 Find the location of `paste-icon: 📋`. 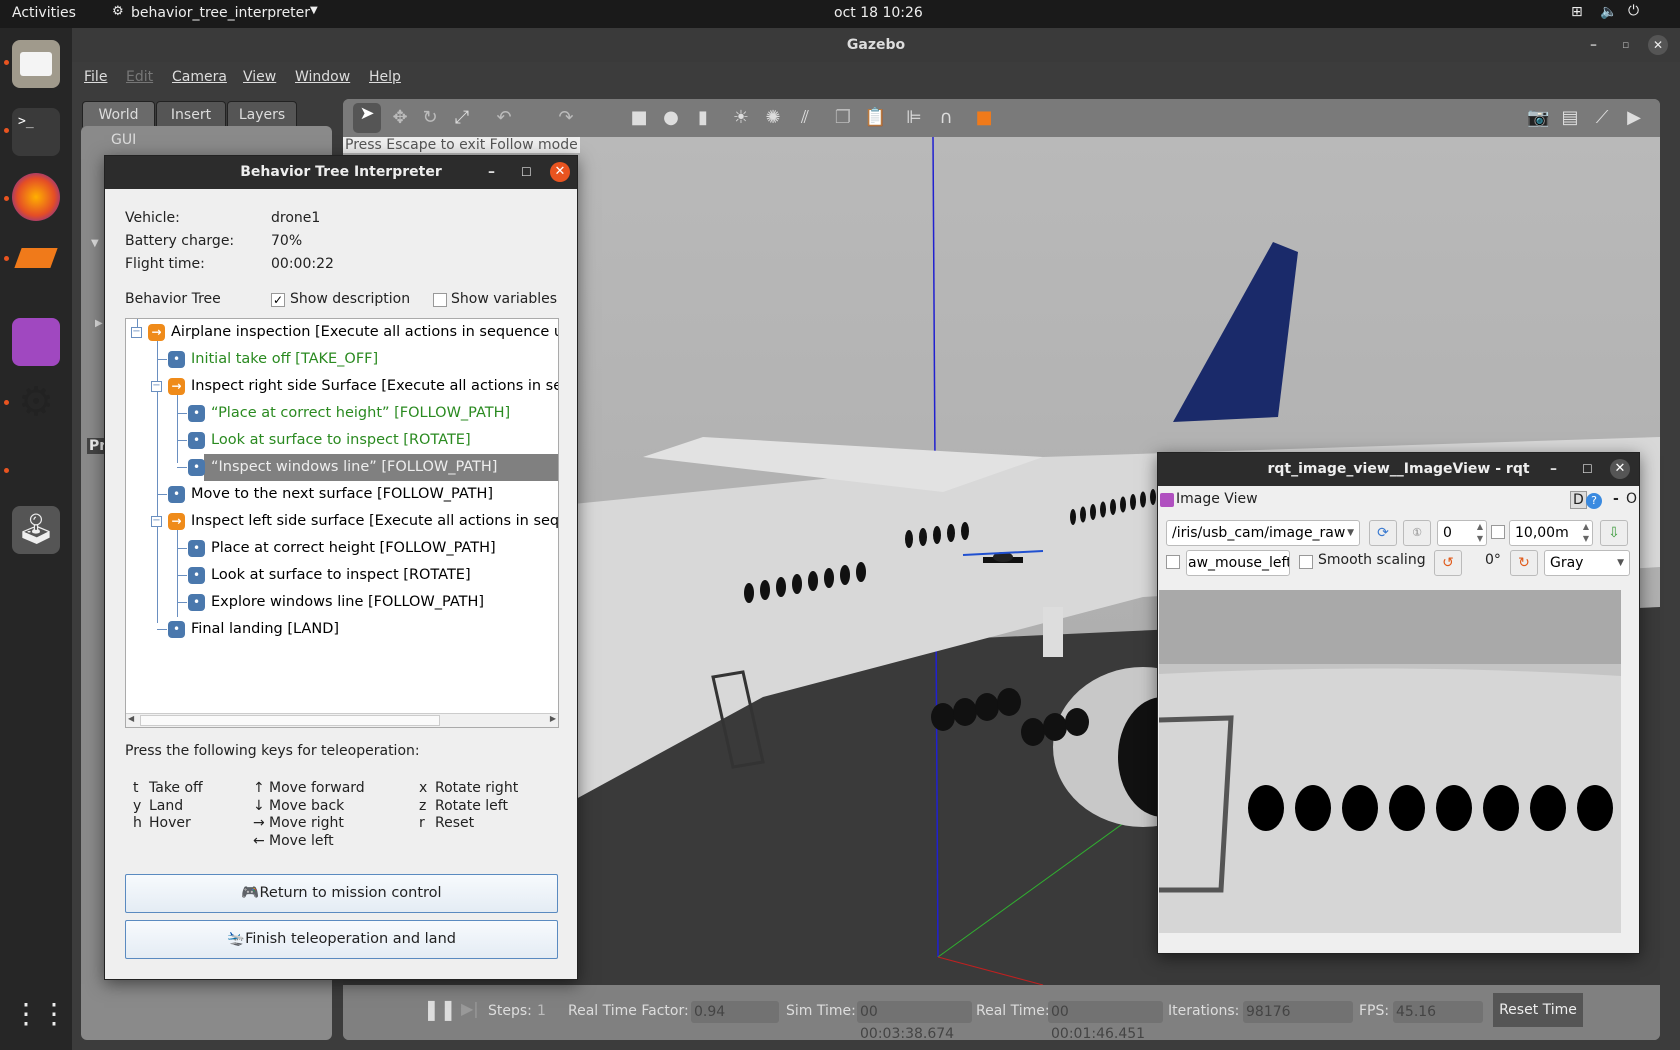

paste-icon: 📋 is located at coordinates (875, 118).